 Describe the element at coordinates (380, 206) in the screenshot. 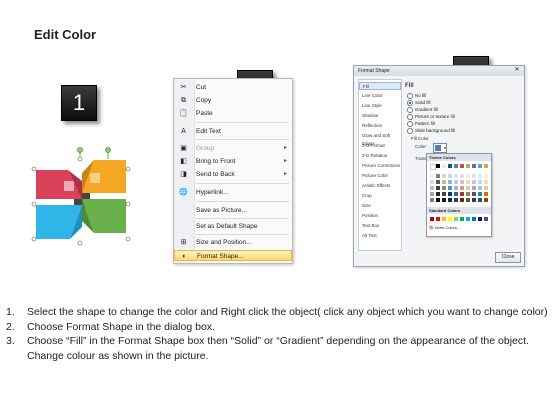

I see `category-item-size: Size` at that location.